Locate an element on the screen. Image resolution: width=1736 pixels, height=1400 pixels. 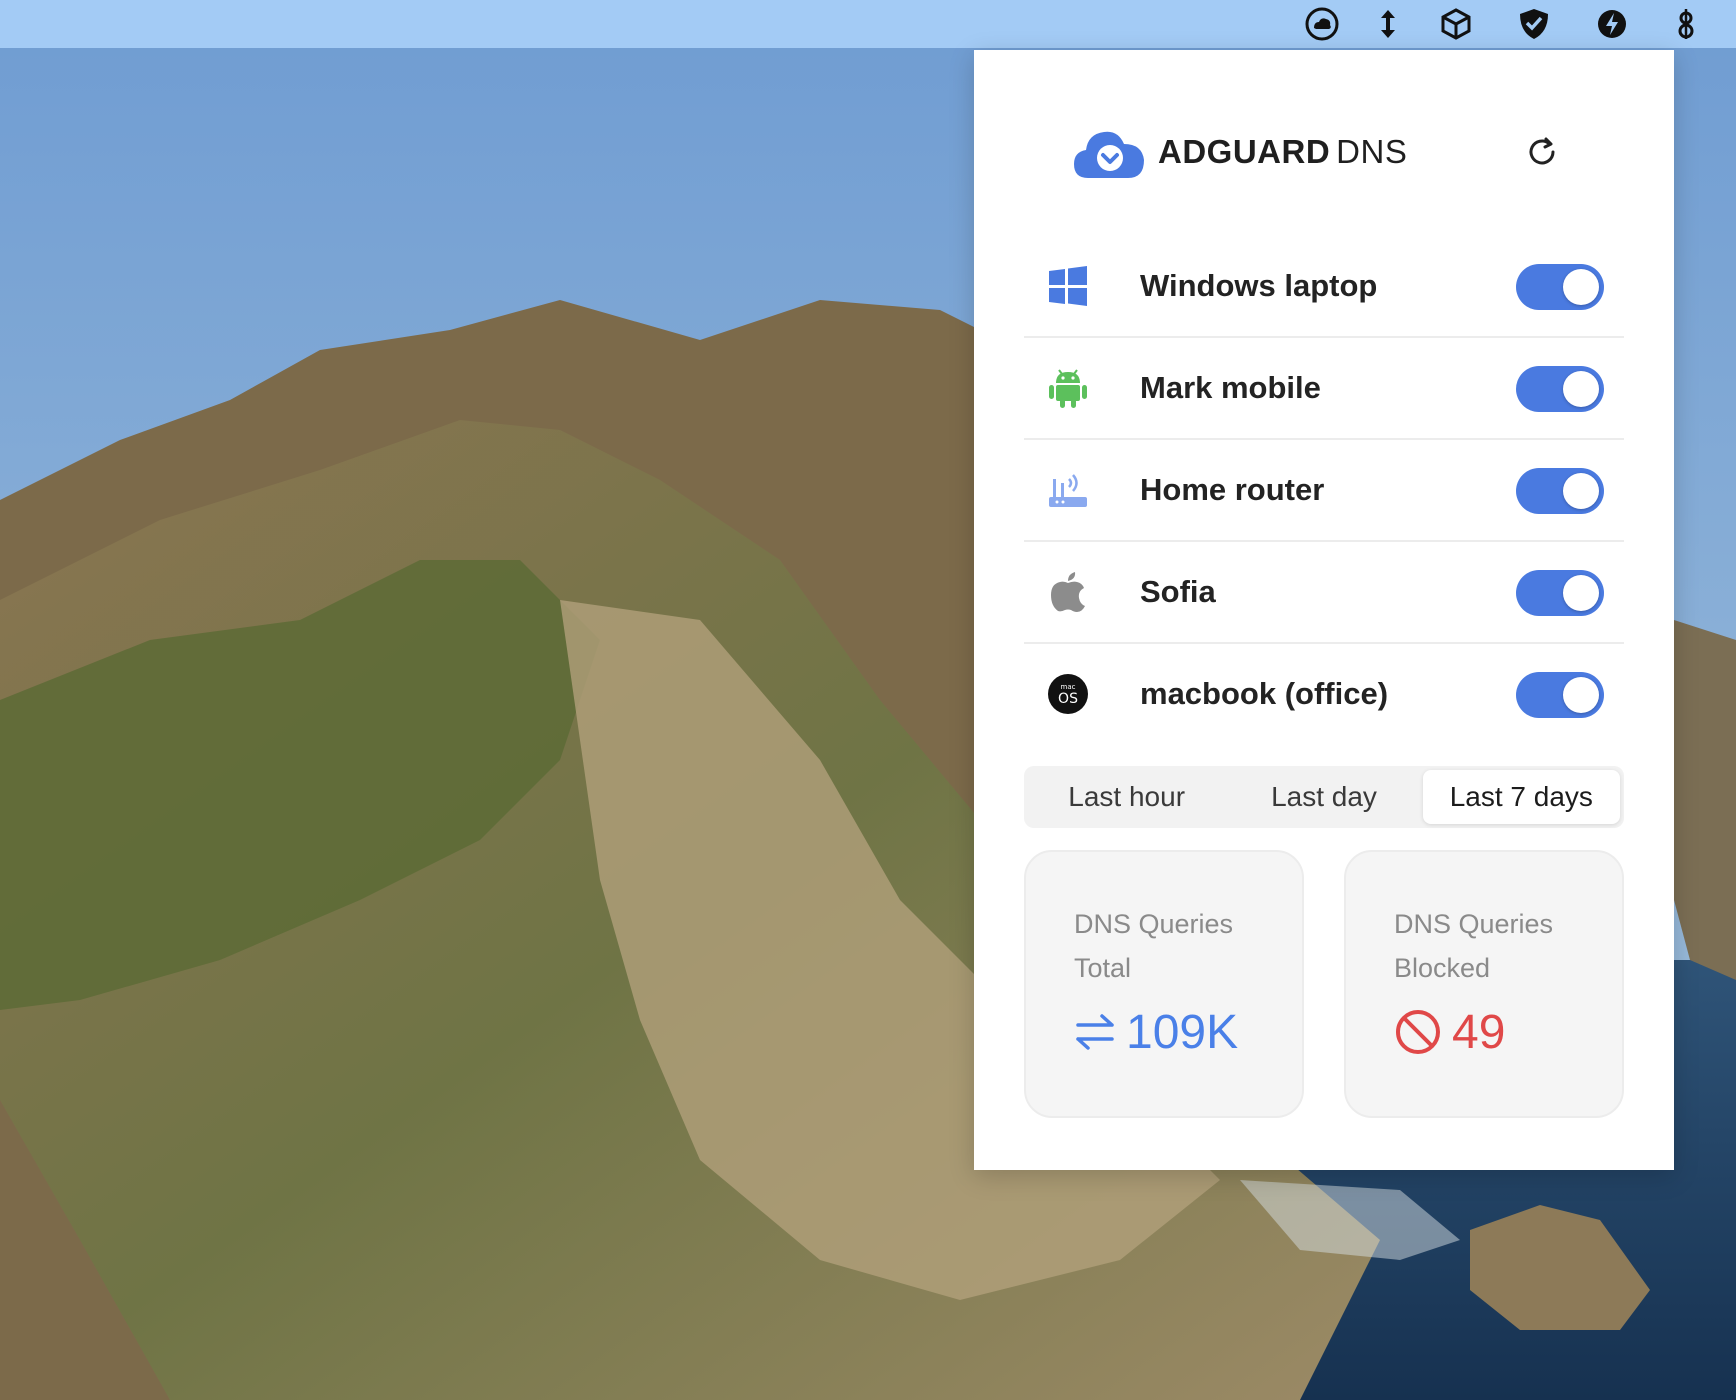
adguard-cloud-logo-icon is located at coordinates (1109, 154).